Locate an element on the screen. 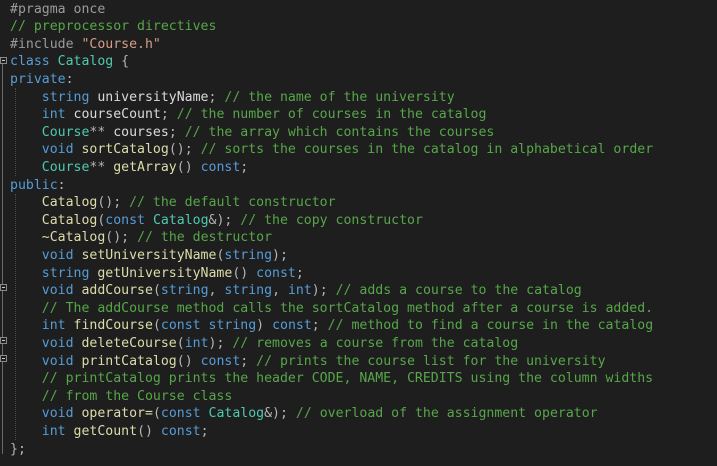 This screenshot has height=466, width=717. code-token: // preprocessor directives is located at coordinates (113, 27).